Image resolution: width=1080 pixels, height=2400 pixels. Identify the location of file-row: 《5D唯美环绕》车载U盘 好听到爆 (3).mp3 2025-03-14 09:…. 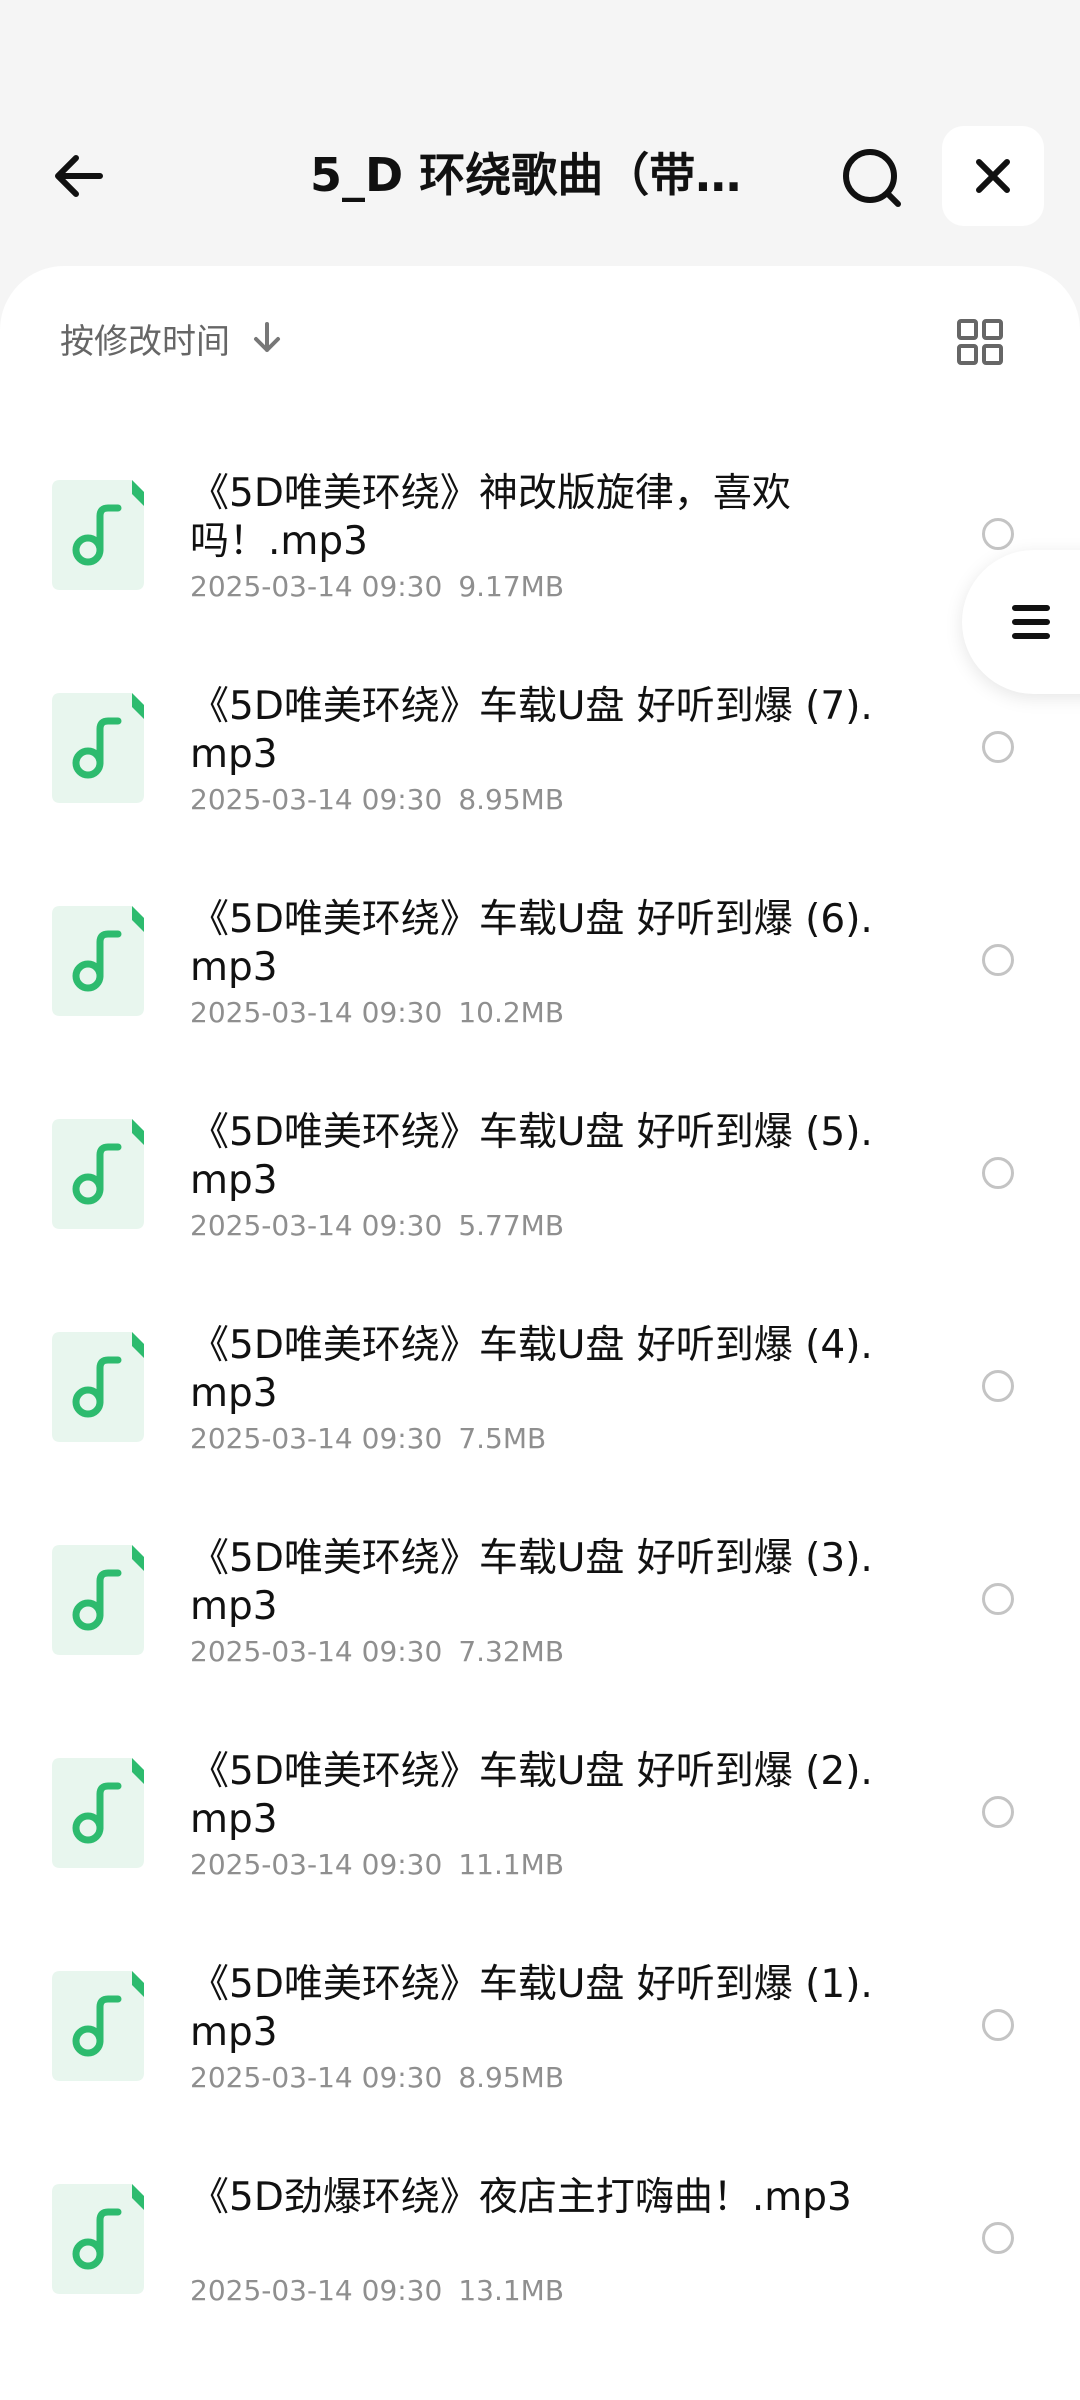
(540, 1623).